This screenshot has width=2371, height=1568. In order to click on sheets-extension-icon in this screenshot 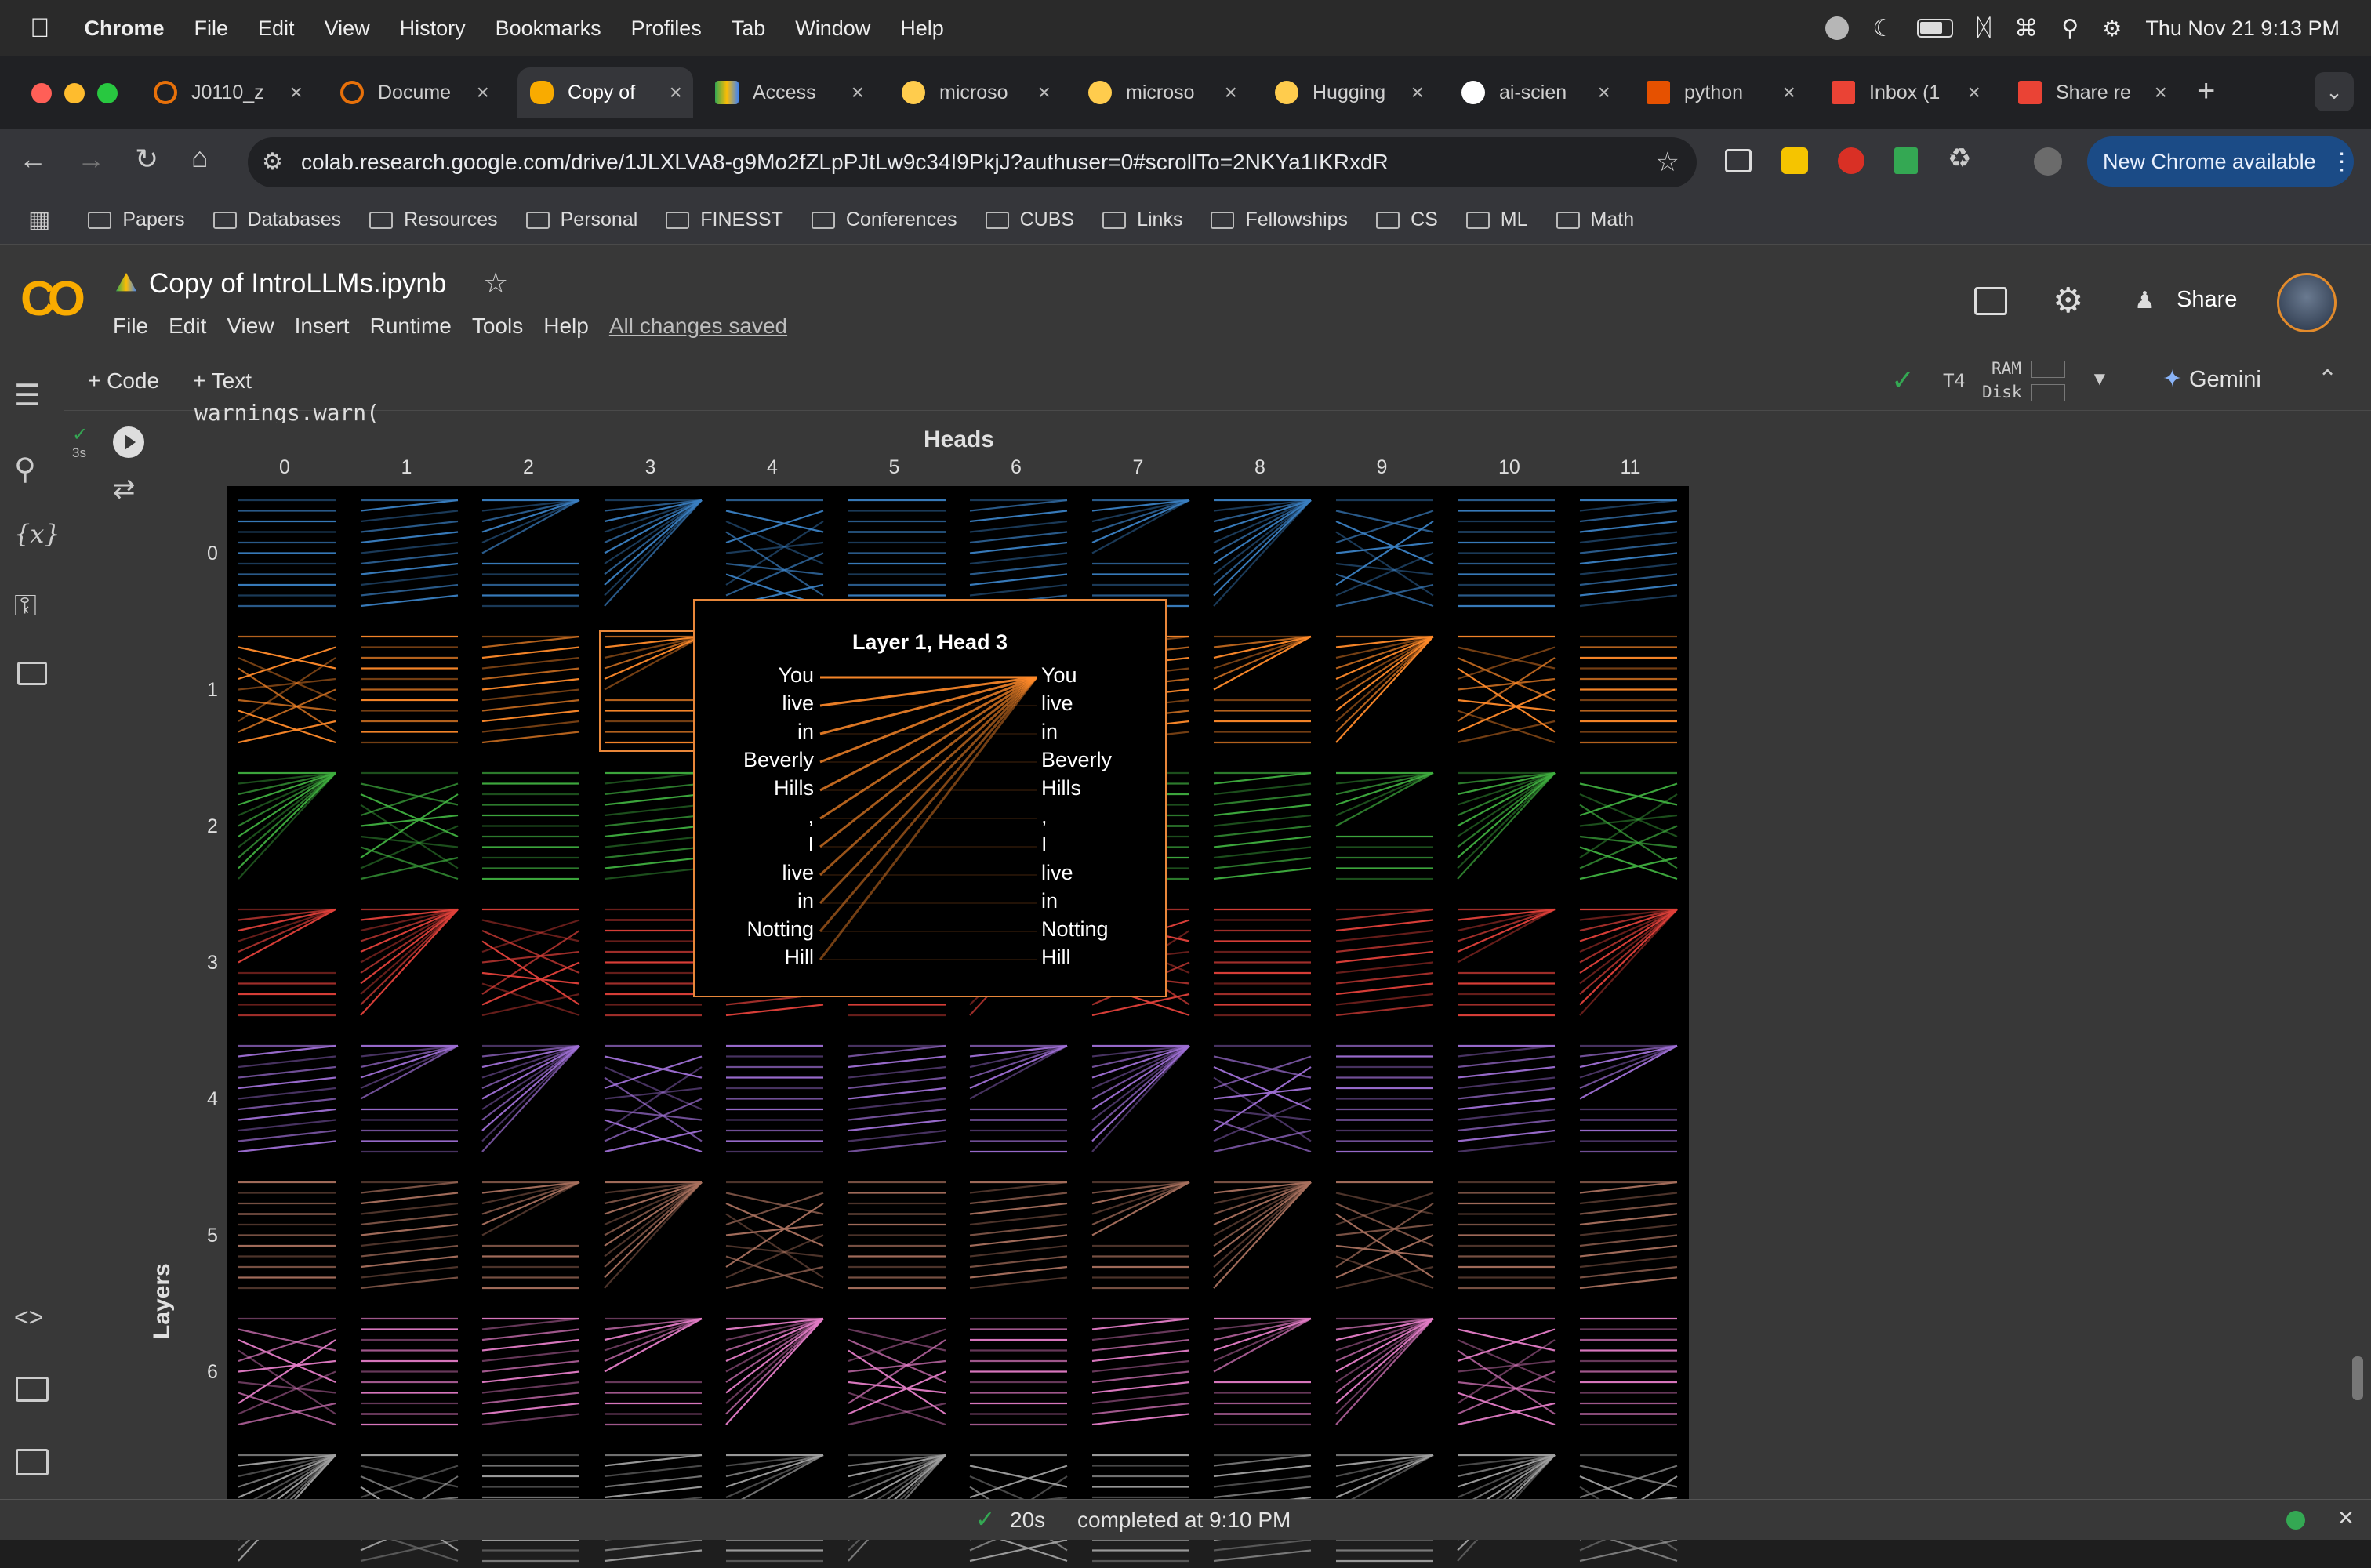, I will do `click(1906, 160)`.